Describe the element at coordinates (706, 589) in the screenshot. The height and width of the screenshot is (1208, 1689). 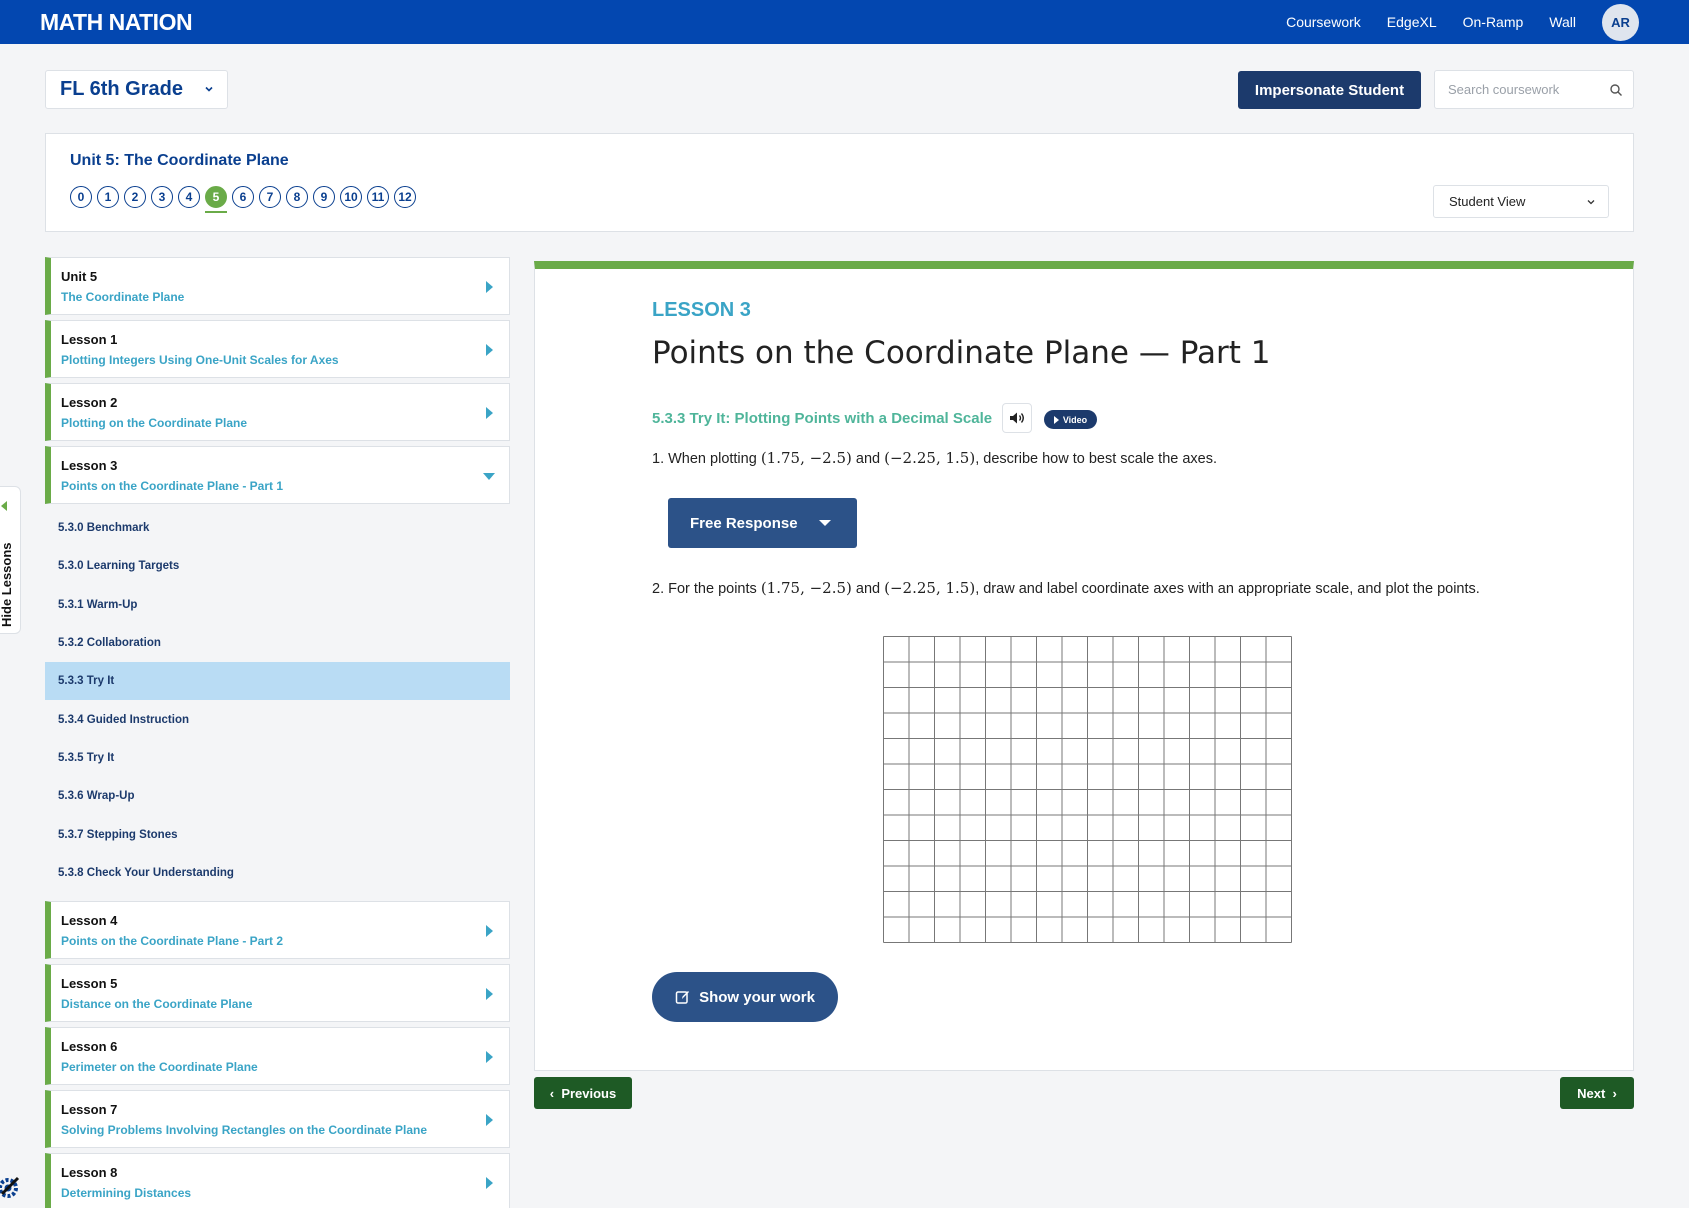
I see `question-text: 2. For the points` at that location.